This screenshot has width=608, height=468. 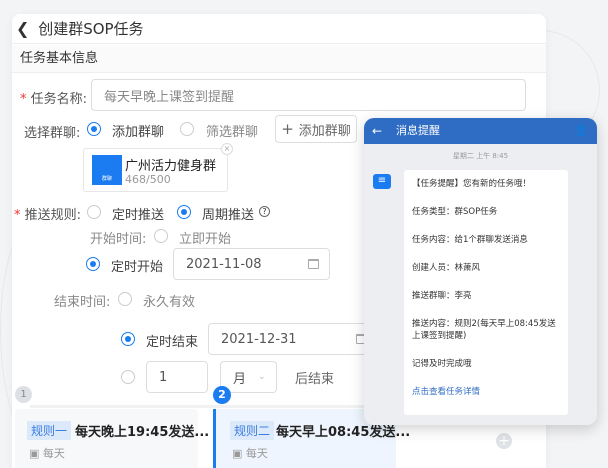 What do you see at coordinates (504, 441) in the screenshot?
I see `add-rule-button: +` at bounding box center [504, 441].